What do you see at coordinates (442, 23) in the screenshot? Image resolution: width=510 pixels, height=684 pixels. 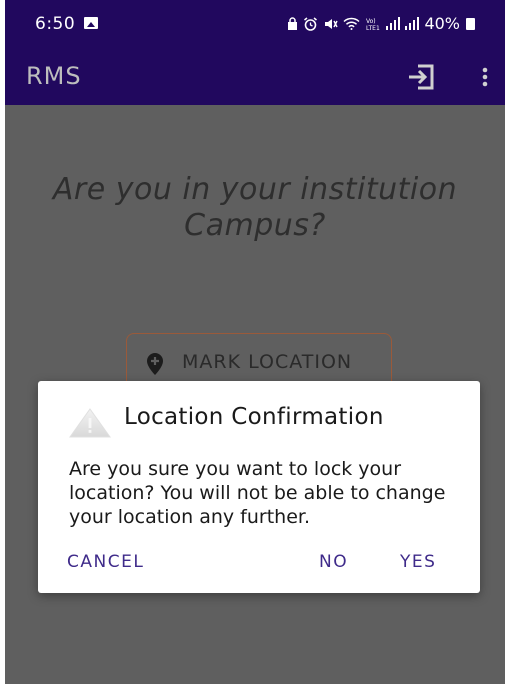 I see `battery-percent: 40%` at bounding box center [442, 23].